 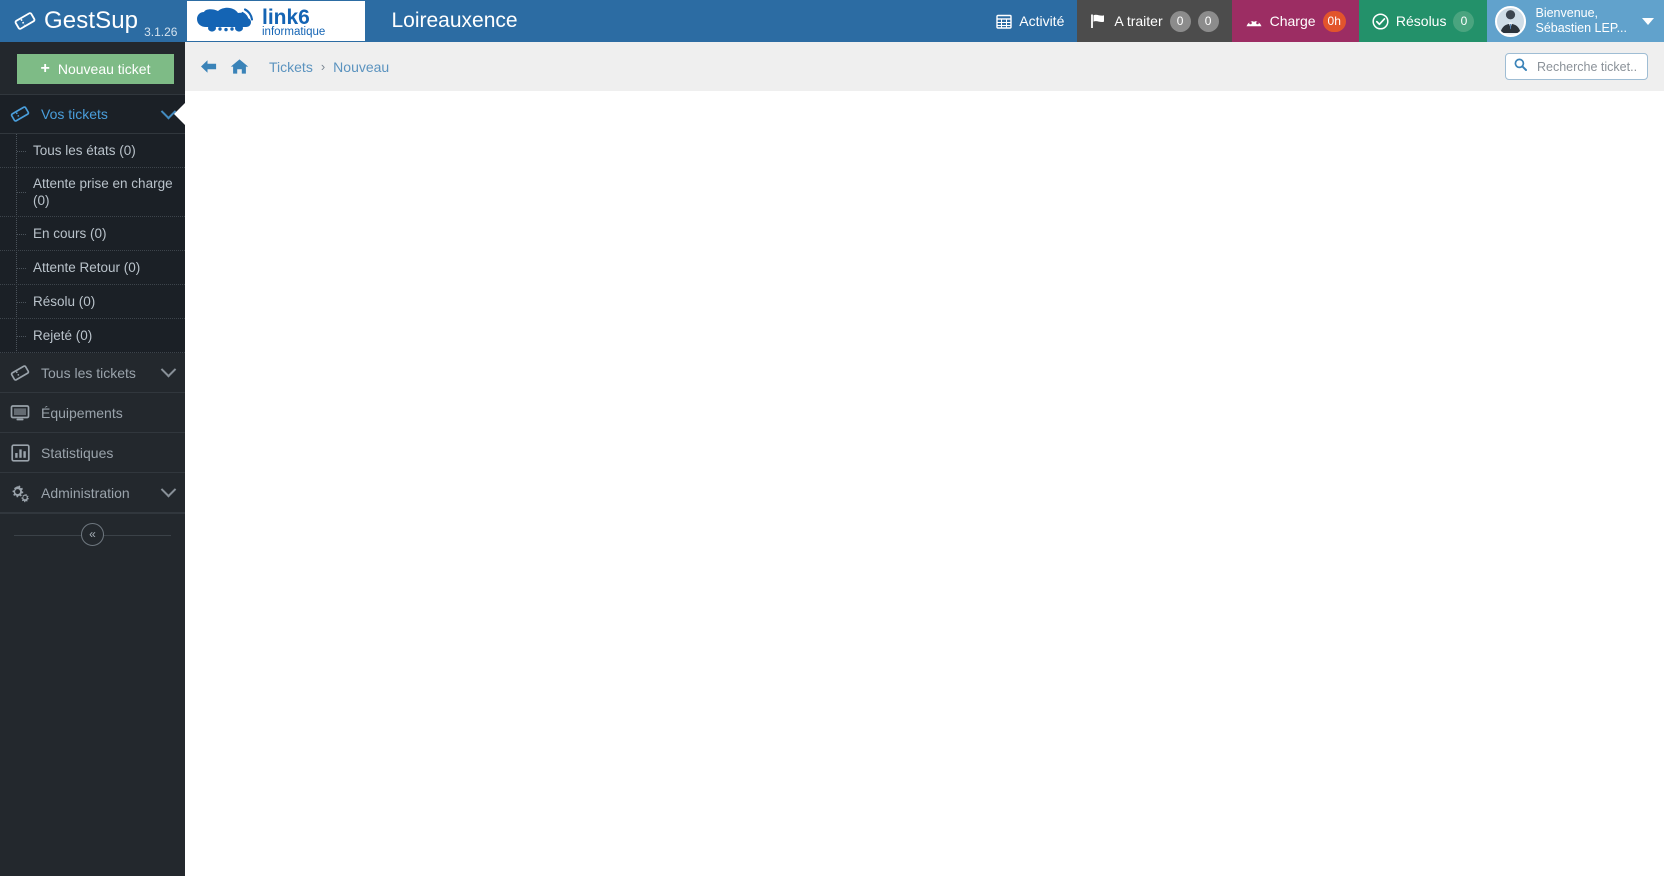 I want to click on badge-a-traiter-1: 0, so click(x=1180, y=21).